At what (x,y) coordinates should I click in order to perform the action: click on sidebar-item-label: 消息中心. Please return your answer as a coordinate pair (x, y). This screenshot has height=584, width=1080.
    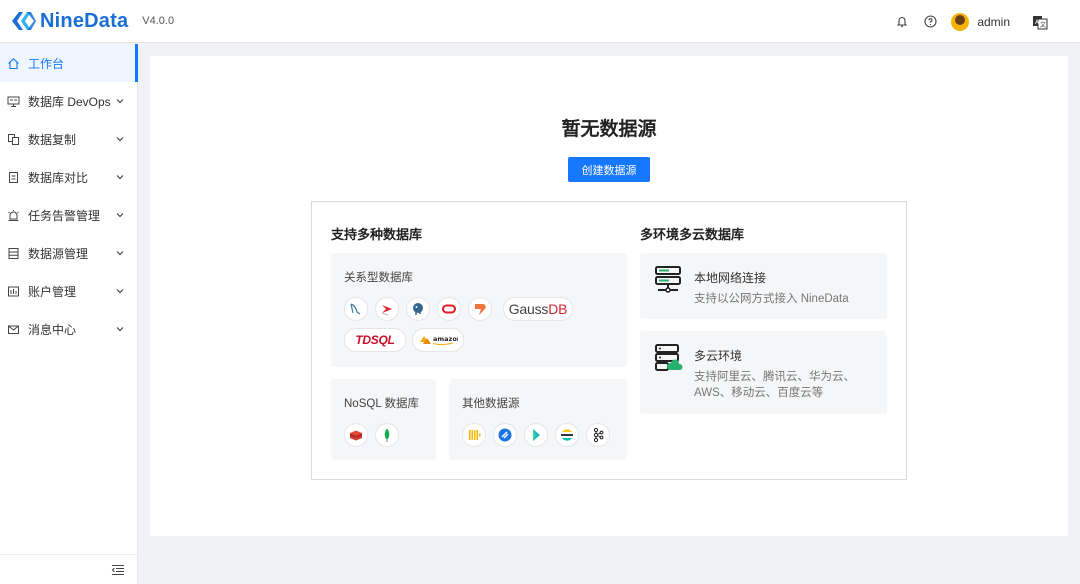
    Looking at the image, I should click on (52, 329).